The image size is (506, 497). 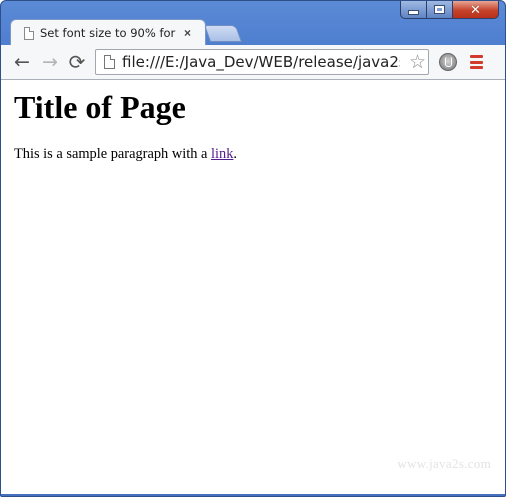 What do you see at coordinates (416, 62) in the screenshot?
I see `bookmark-star-icon: ☆` at bounding box center [416, 62].